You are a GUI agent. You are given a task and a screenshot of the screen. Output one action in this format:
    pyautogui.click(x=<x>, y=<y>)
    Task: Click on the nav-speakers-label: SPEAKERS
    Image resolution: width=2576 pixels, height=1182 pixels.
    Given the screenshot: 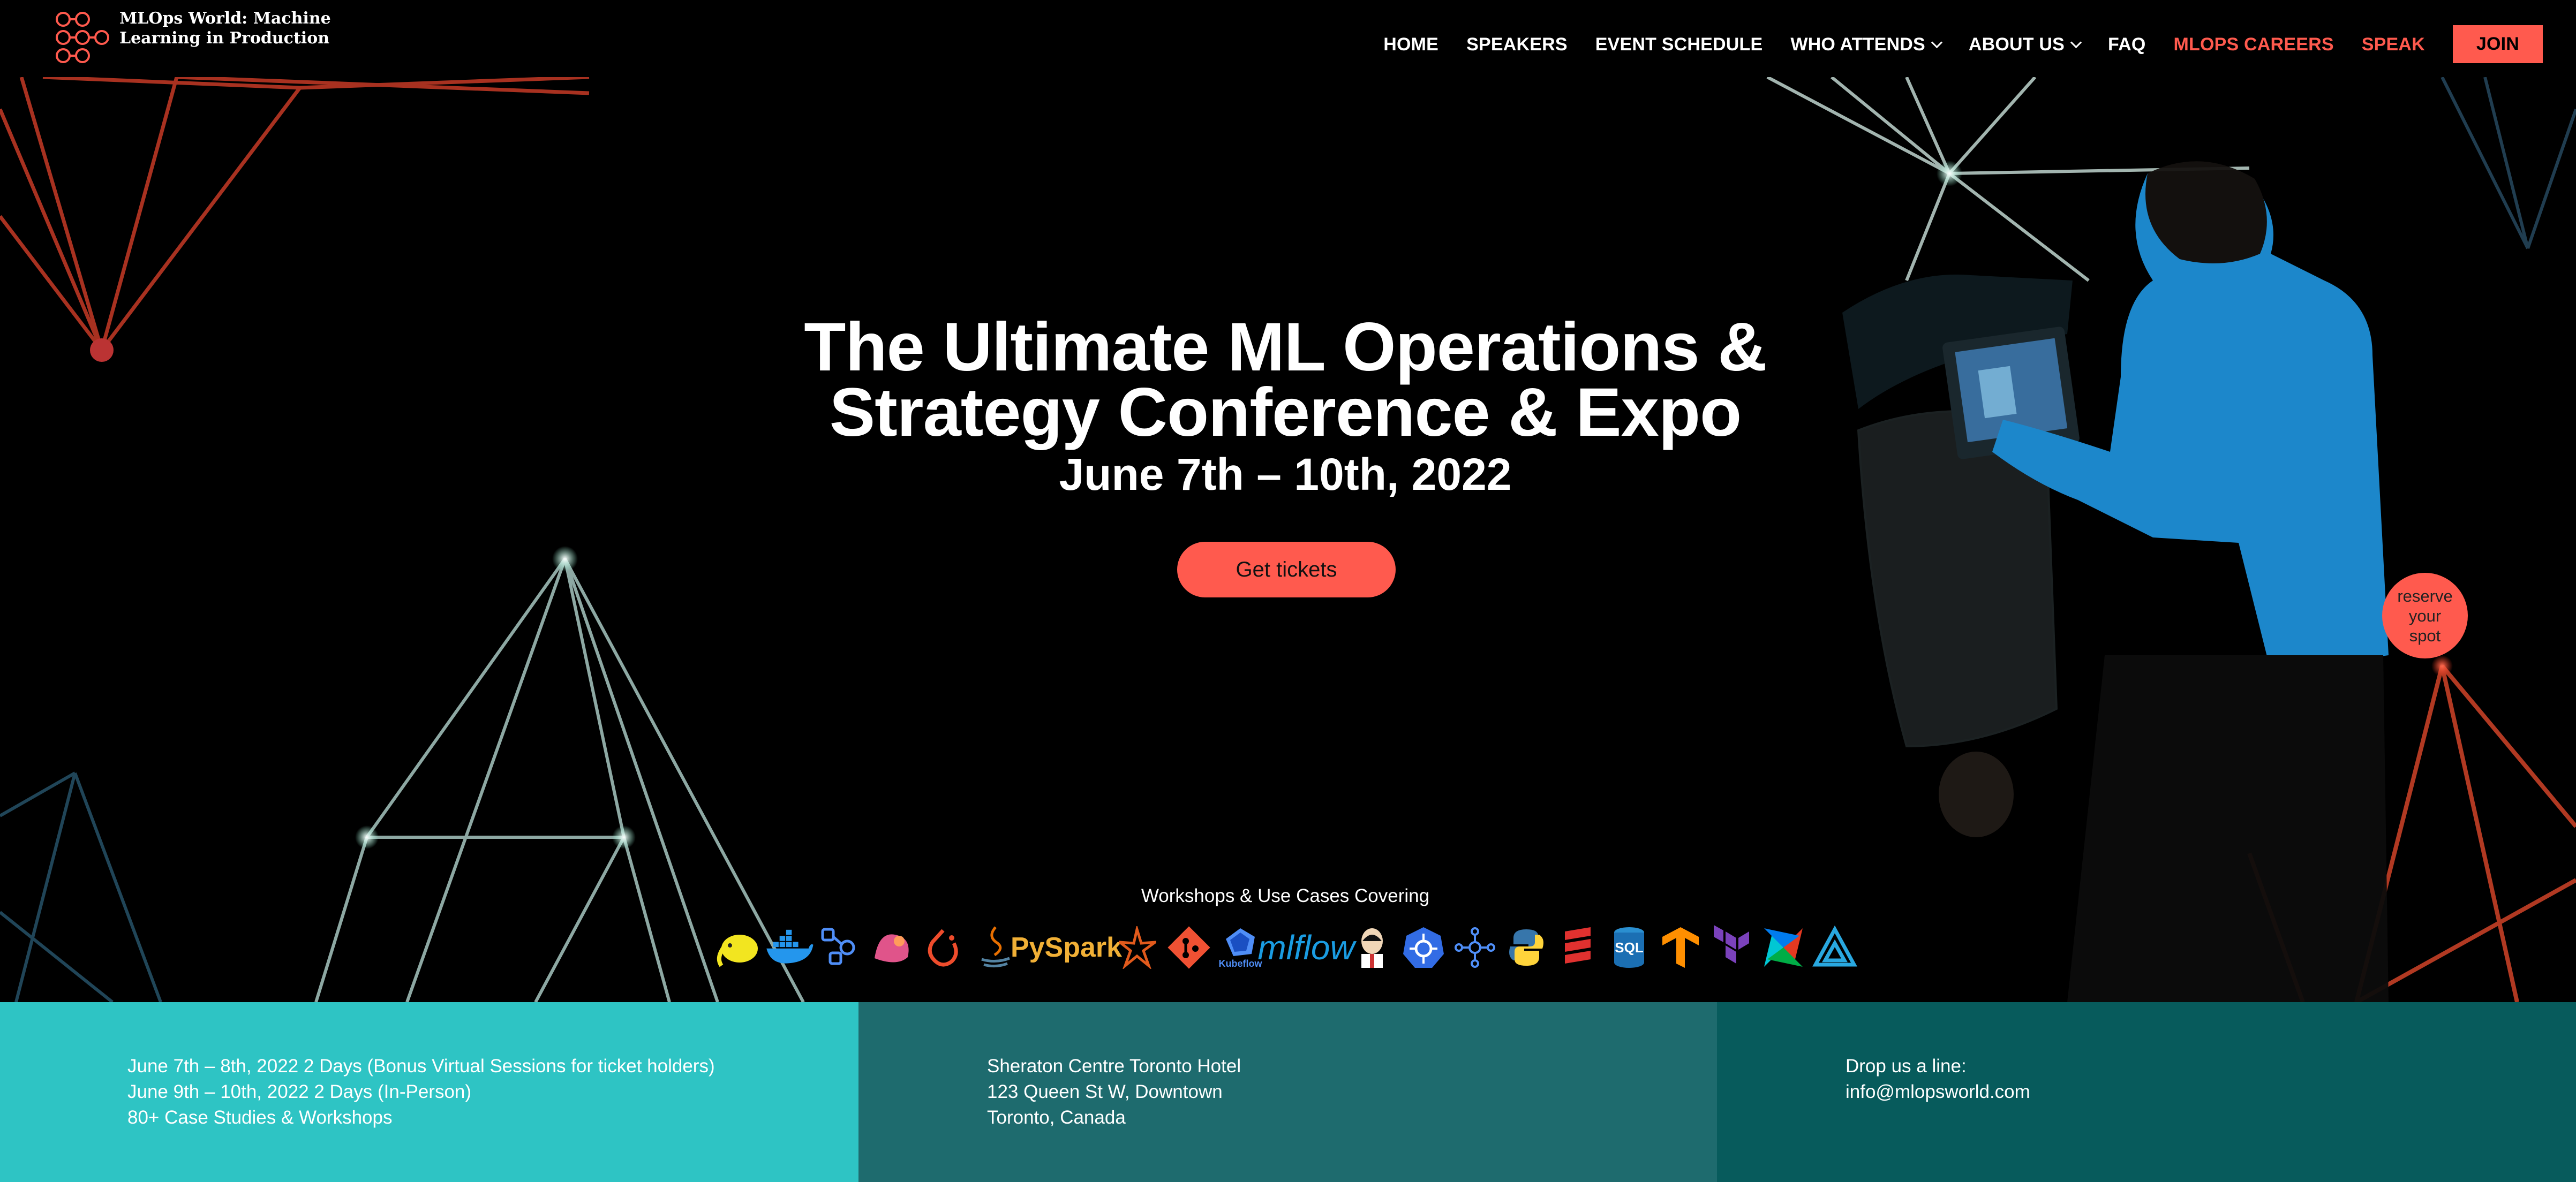 What is the action you would take?
    pyautogui.click(x=1517, y=44)
    